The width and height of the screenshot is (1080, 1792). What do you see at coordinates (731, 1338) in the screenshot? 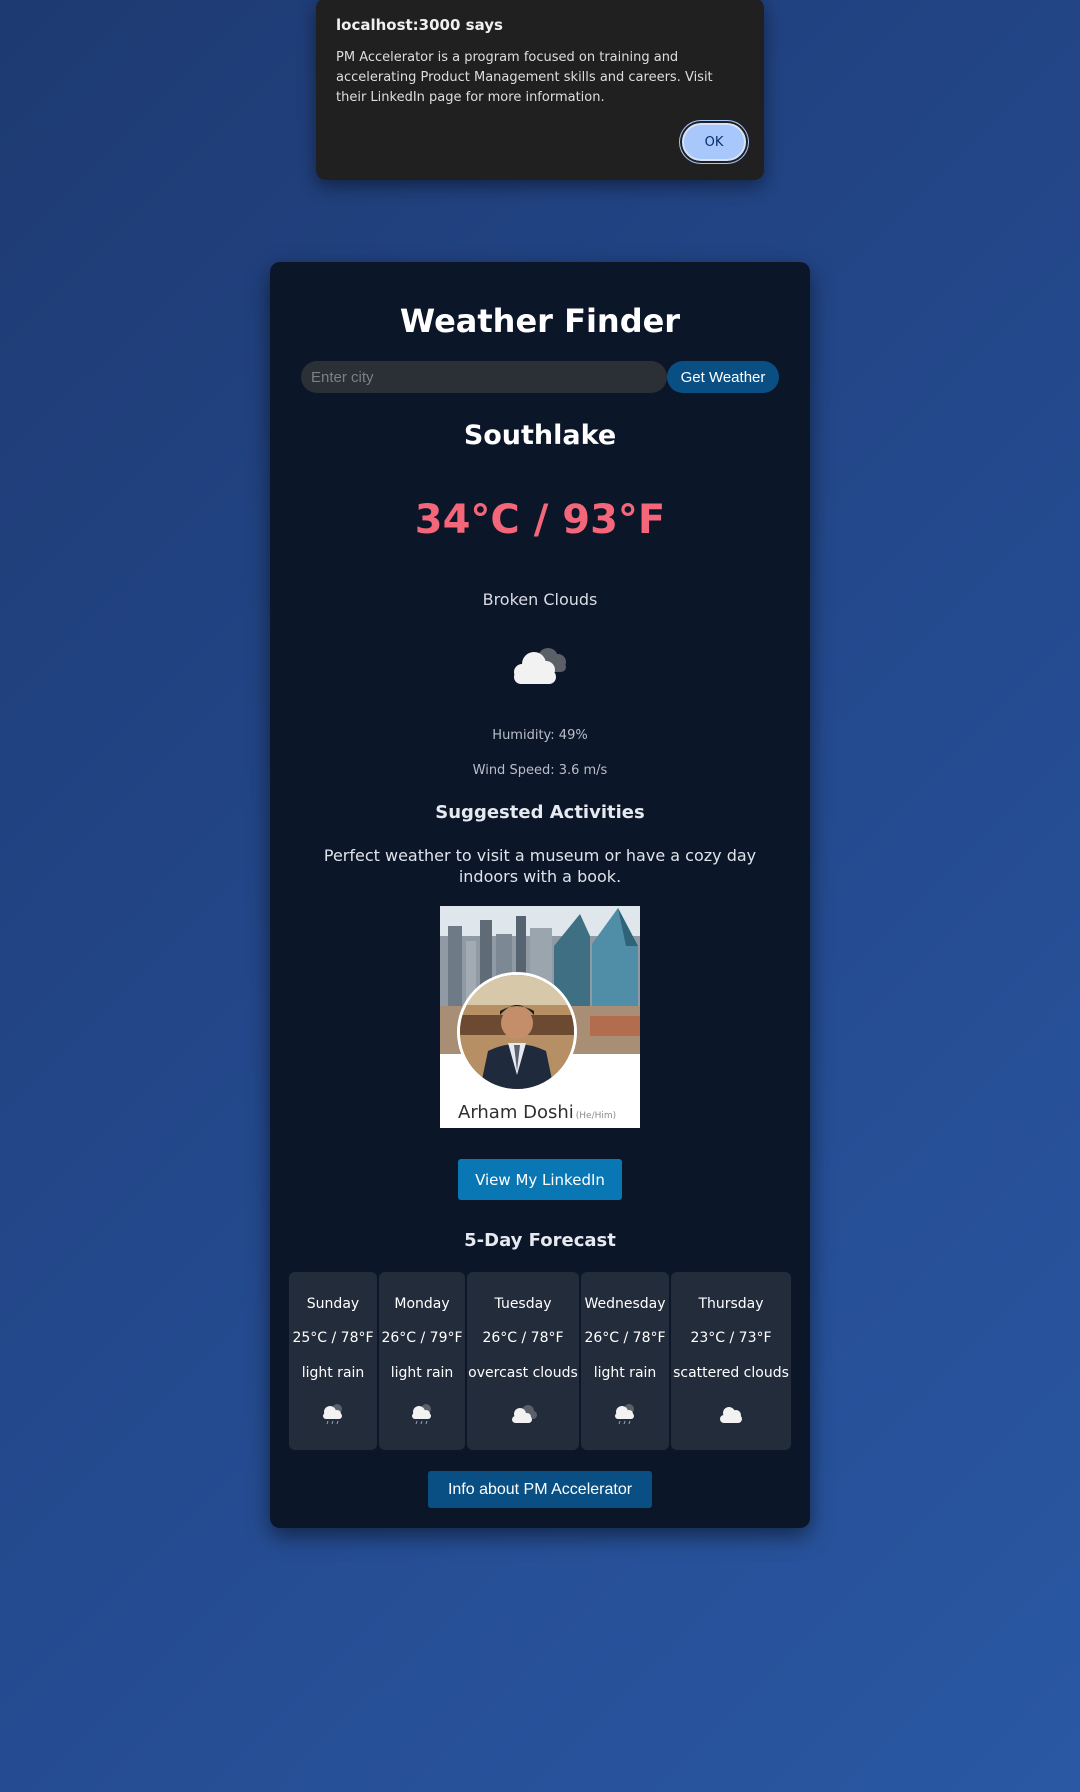
I see `forecast-day-temp: 23°C / 73°F` at bounding box center [731, 1338].